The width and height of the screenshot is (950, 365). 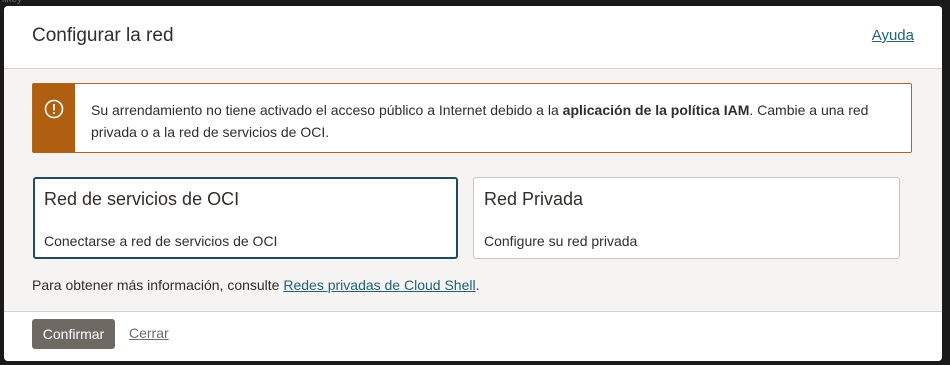 What do you see at coordinates (656, 110) in the screenshot?
I see `warning-text-emphasis: aplicación de la política IAM` at bounding box center [656, 110].